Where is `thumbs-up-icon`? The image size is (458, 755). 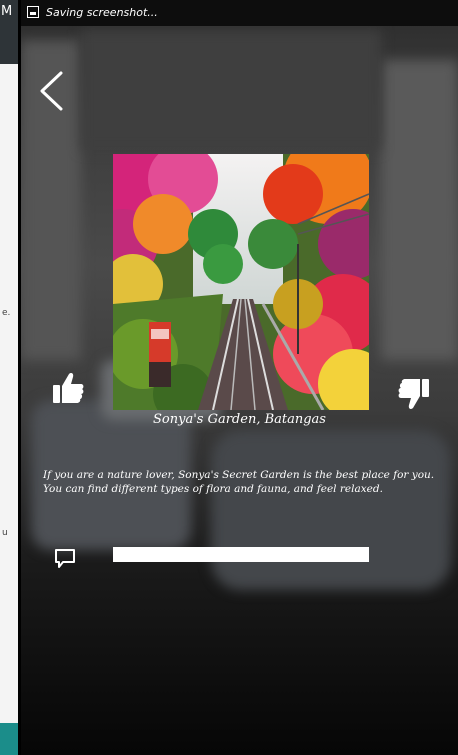
thumbs-up-icon is located at coordinates (68, 388).